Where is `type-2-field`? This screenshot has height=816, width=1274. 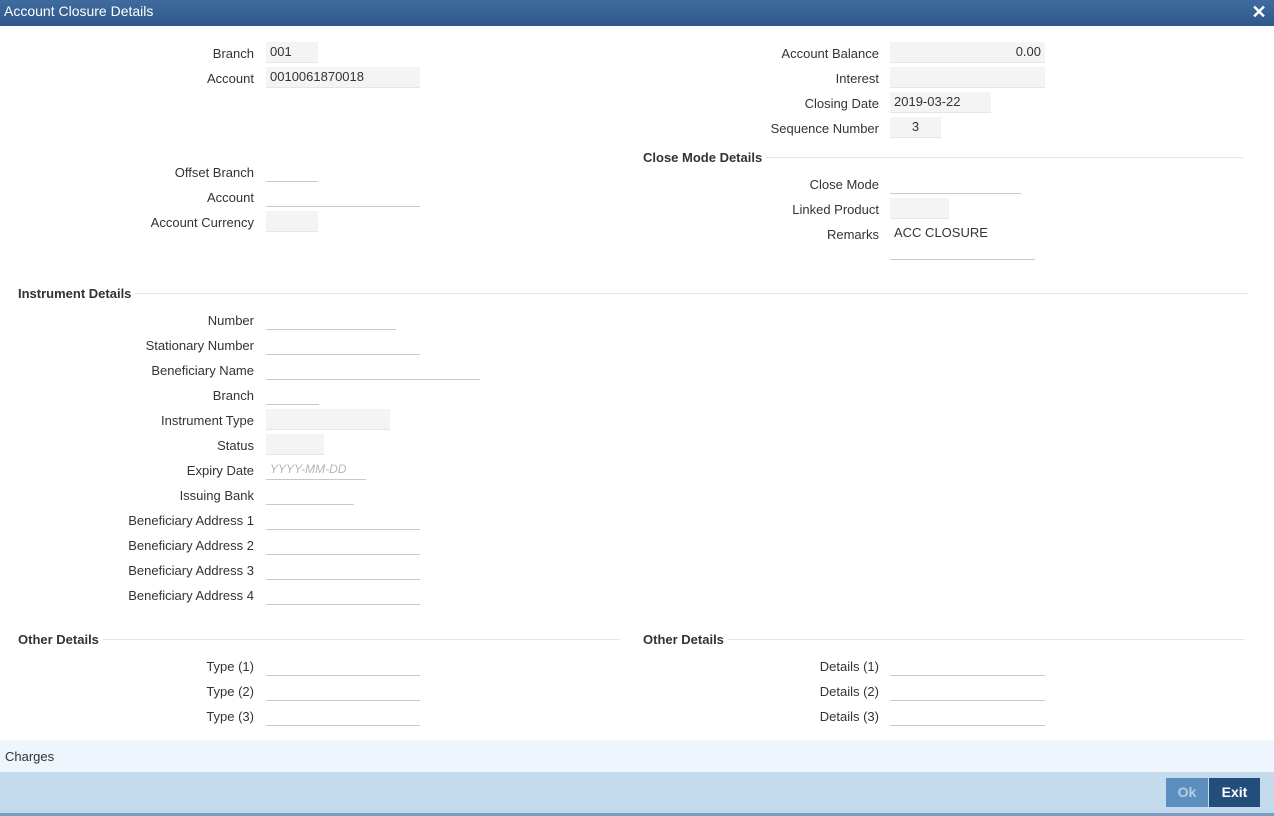 type-2-field is located at coordinates (343, 690).